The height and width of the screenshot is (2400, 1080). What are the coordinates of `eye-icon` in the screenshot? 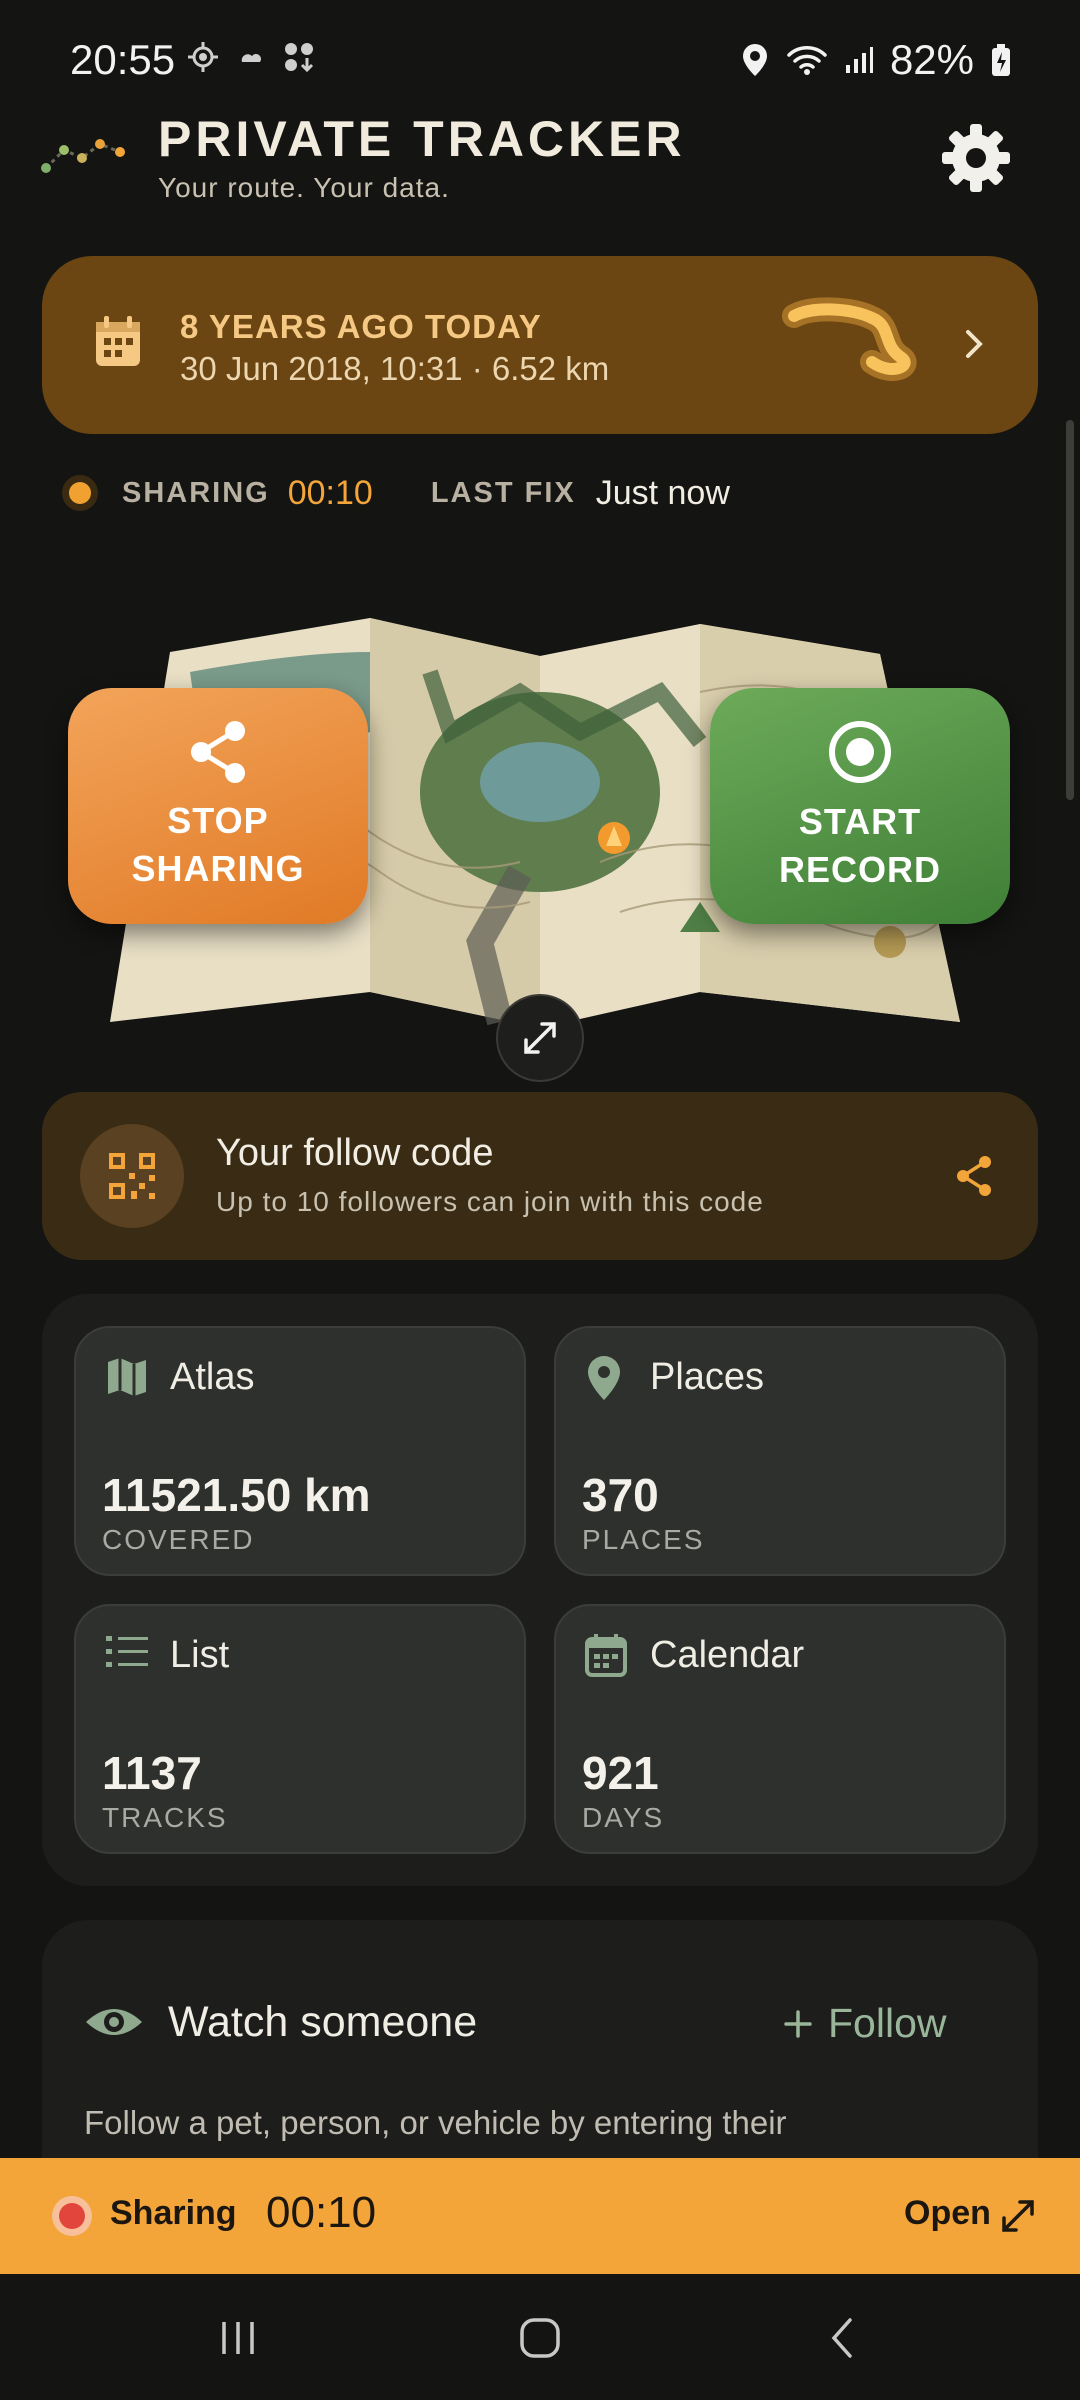 It's located at (114, 2022).